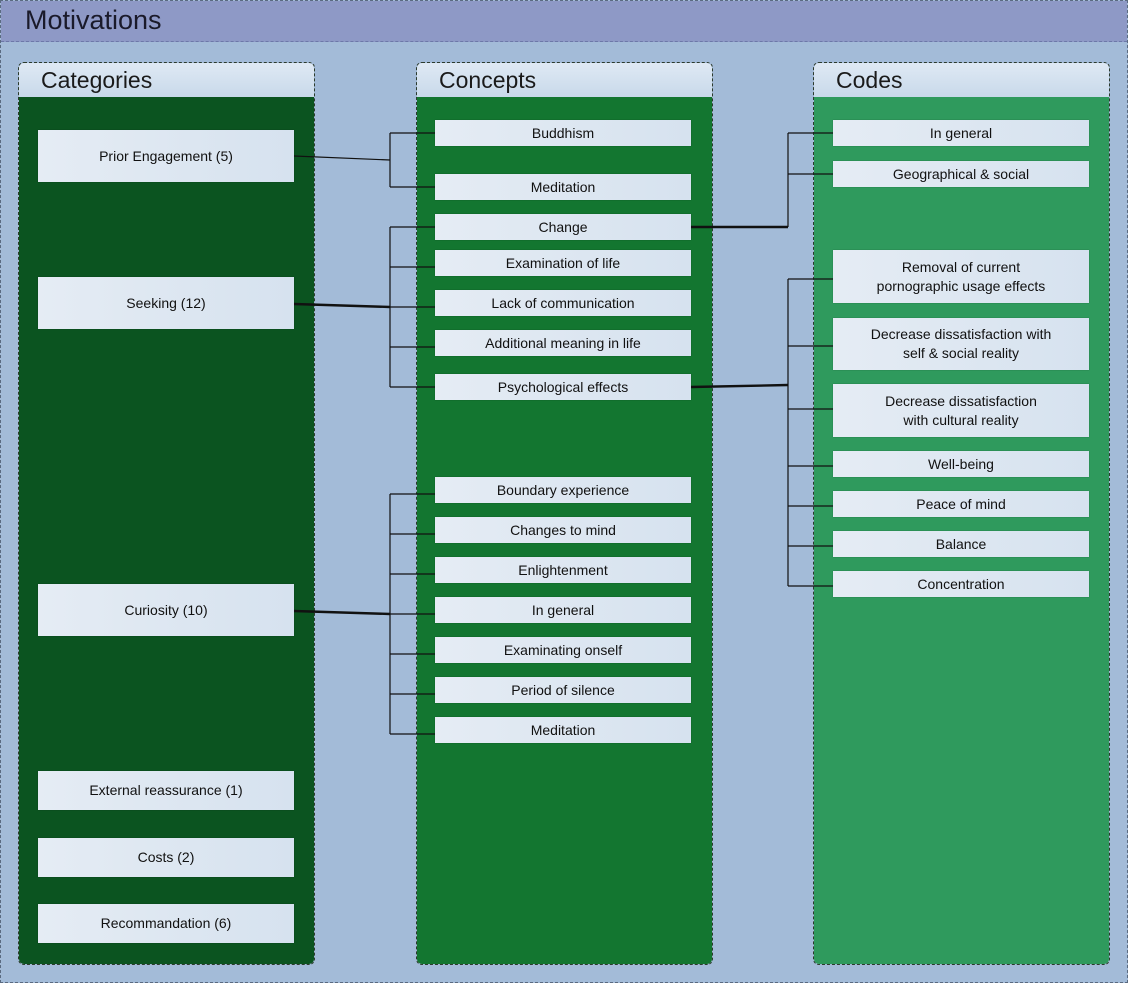  Describe the element at coordinates (488, 80) in the screenshot. I see `lane-title-concepts: Concepts` at that location.